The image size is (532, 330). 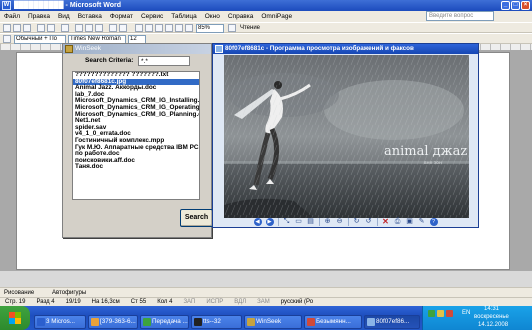 I want to click on menu-file: Файл, so click(x=12, y=16).